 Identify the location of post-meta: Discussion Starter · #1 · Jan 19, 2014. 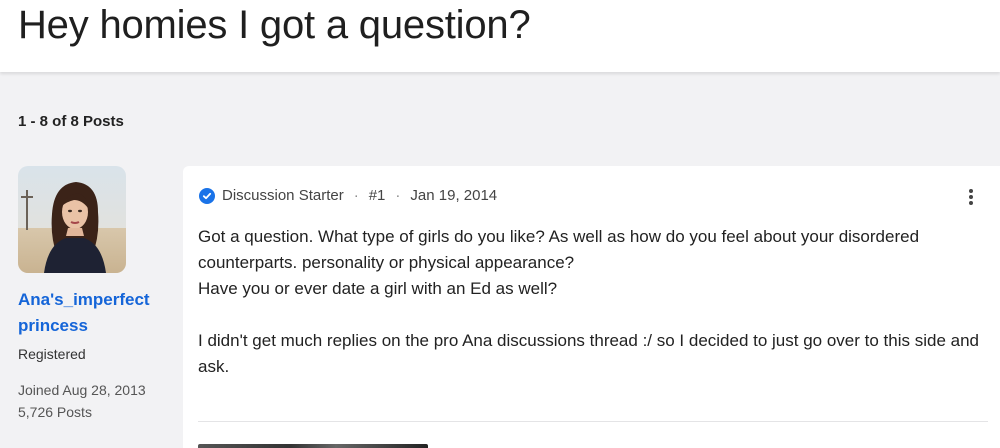
(348, 196).